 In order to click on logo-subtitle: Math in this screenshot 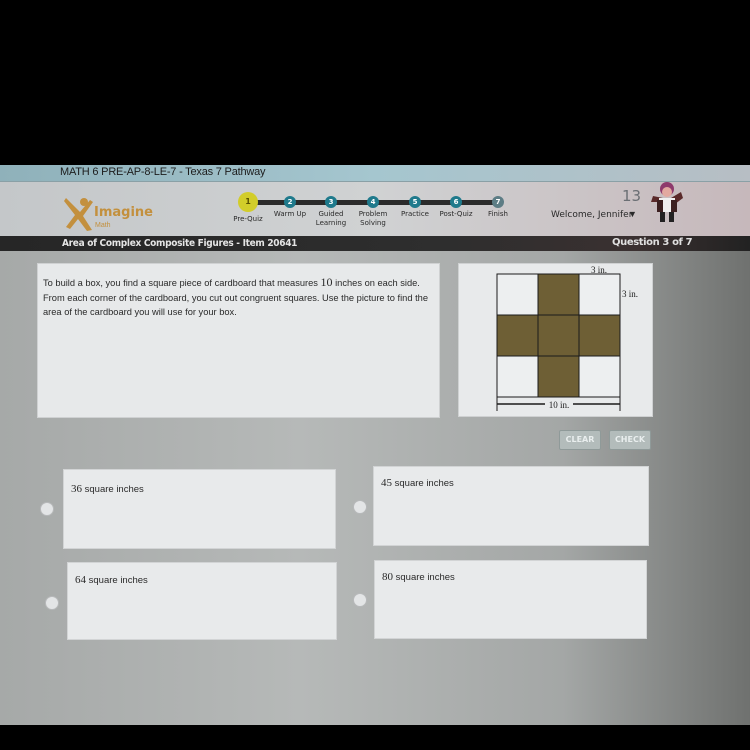, I will do `click(103, 225)`.